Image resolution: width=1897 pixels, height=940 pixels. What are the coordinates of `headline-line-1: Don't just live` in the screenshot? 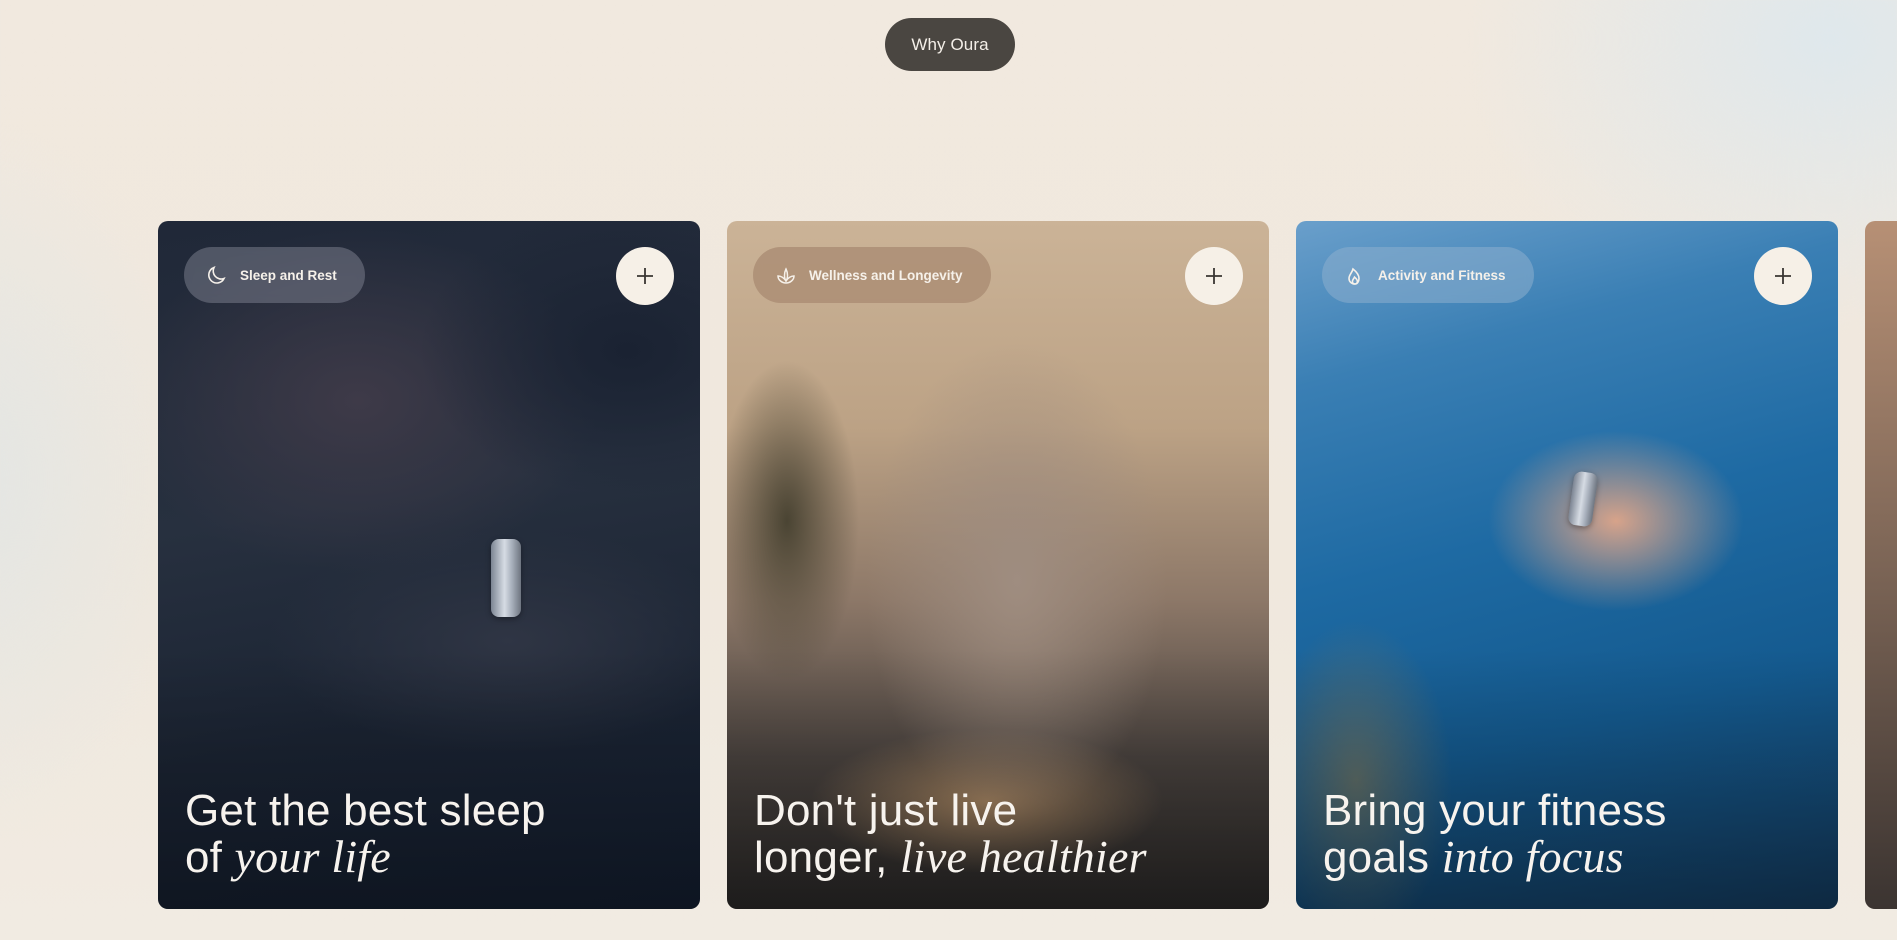 It's located at (886, 810).